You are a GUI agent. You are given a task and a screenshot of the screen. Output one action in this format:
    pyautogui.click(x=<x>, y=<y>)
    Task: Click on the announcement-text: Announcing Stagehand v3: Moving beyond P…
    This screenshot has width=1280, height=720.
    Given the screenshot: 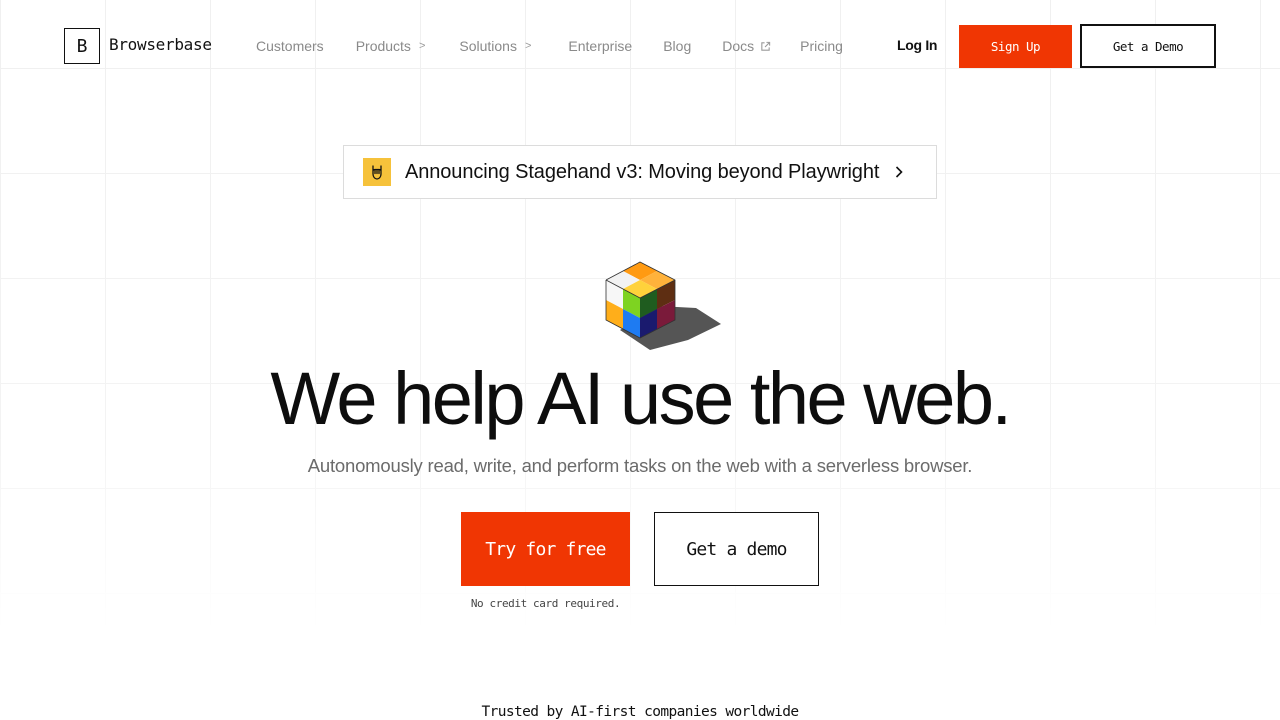 What is the action you would take?
    pyautogui.click(x=642, y=171)
    